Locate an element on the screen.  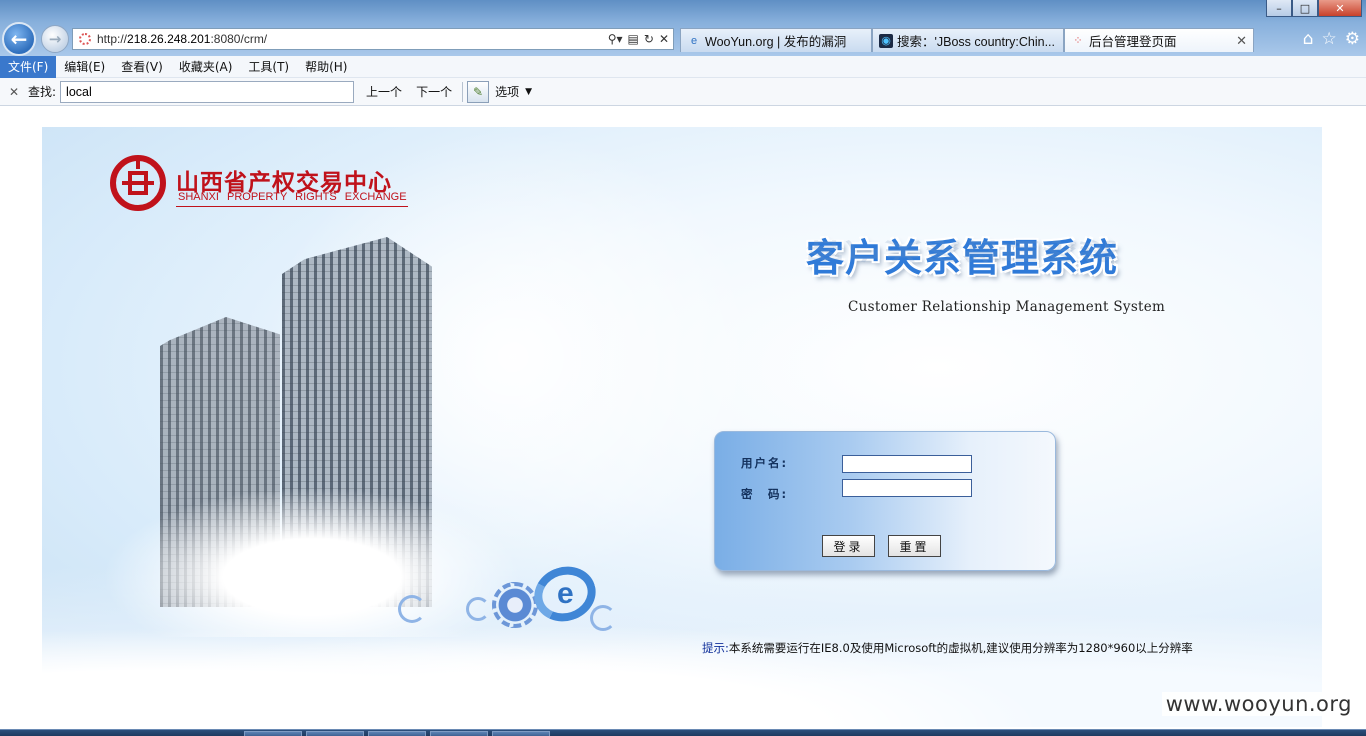
find-bar: ✕ 查找: 上一个 下一个 ✎ 选项 ▼ is located at coordinates (683, 92).